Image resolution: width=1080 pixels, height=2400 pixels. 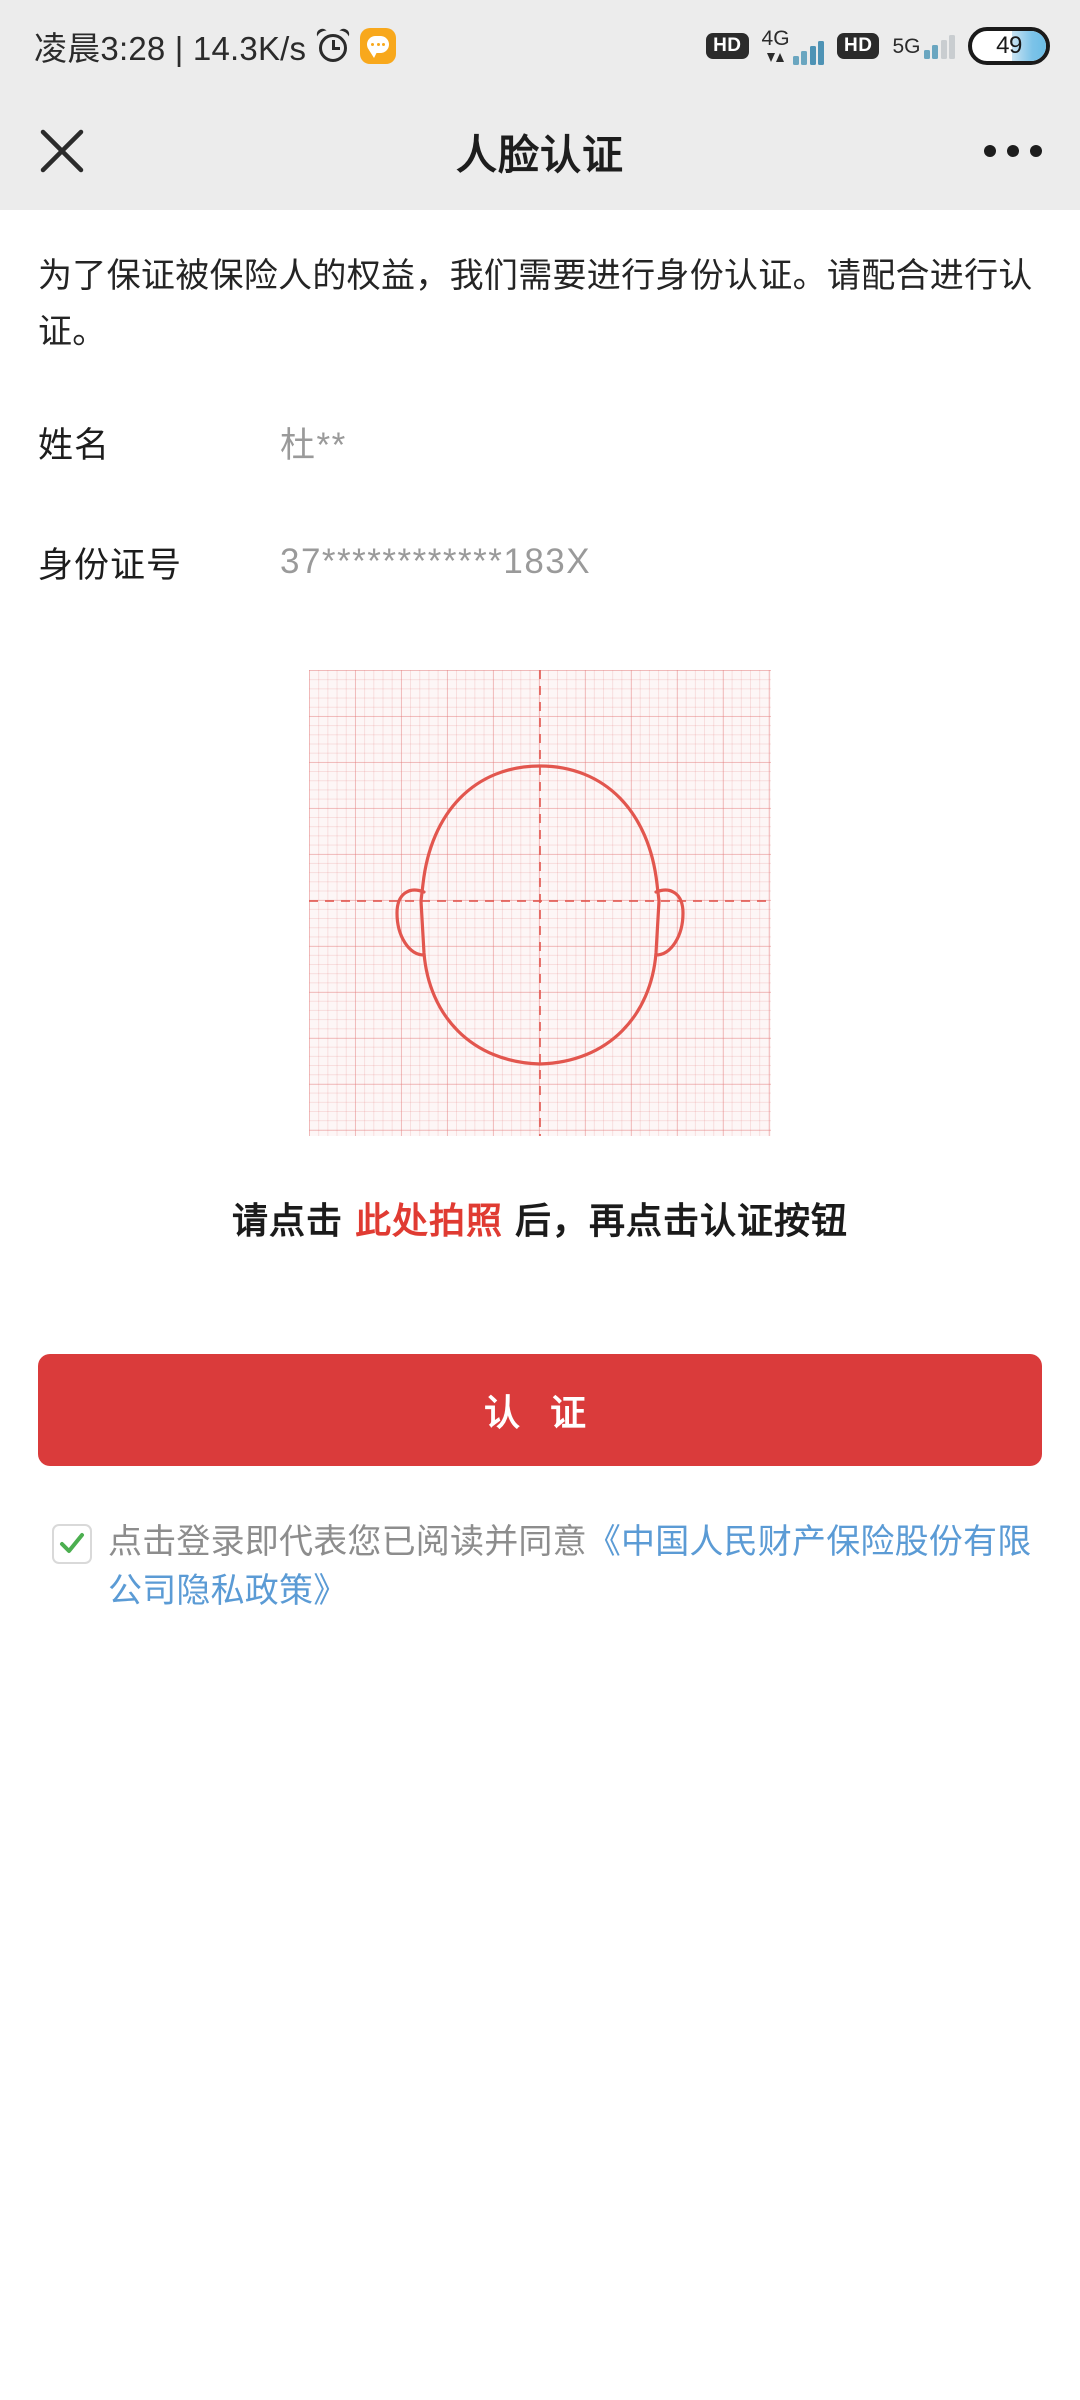 I want to click on hint-highlight: 此处拍照, so click(x=429, y=1220).